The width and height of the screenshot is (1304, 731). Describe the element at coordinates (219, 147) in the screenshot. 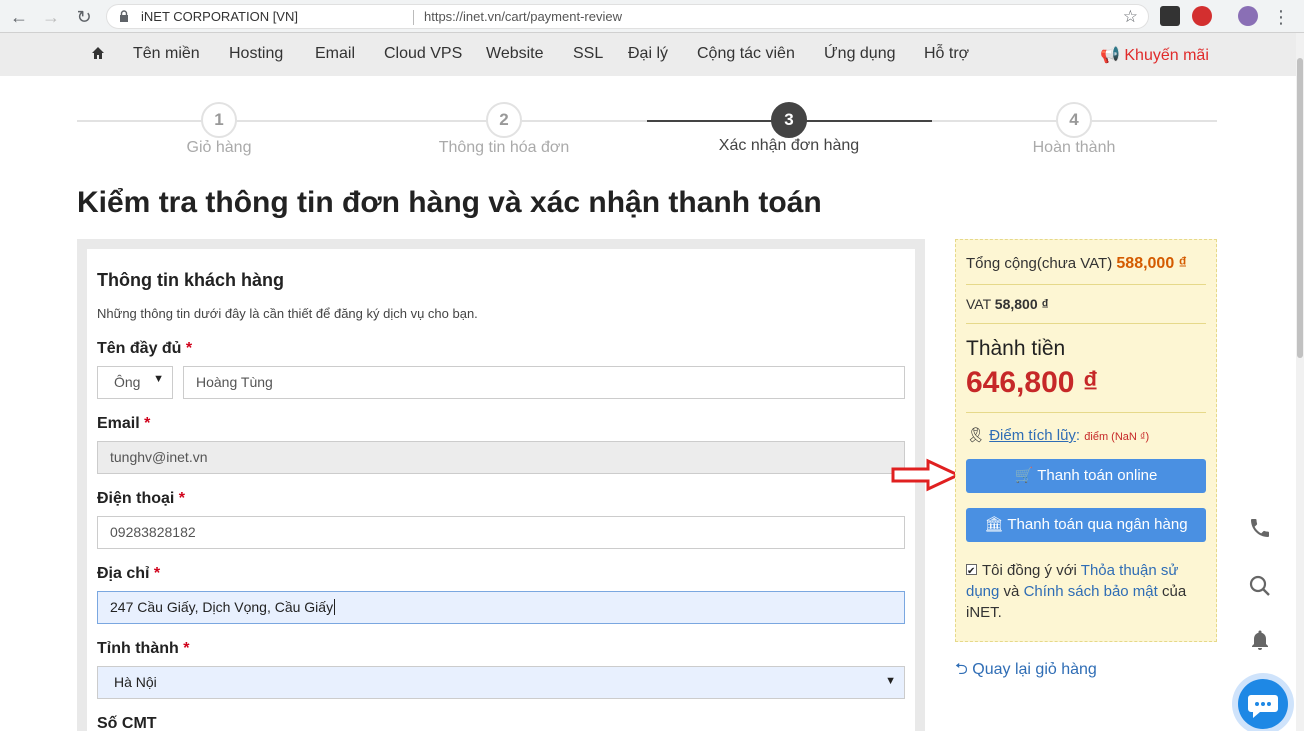

I see `step-1-label: Giỏ hàng` at that location.